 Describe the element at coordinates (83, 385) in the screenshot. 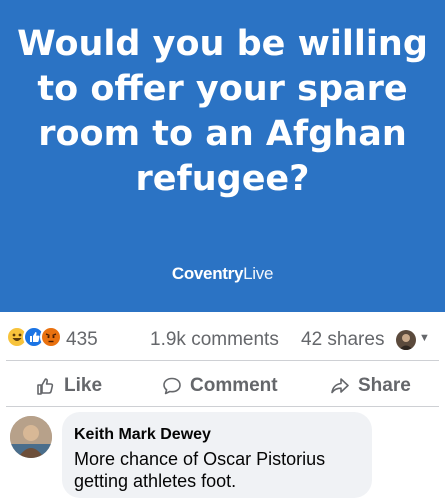

I see `like-label: Like` at that location.